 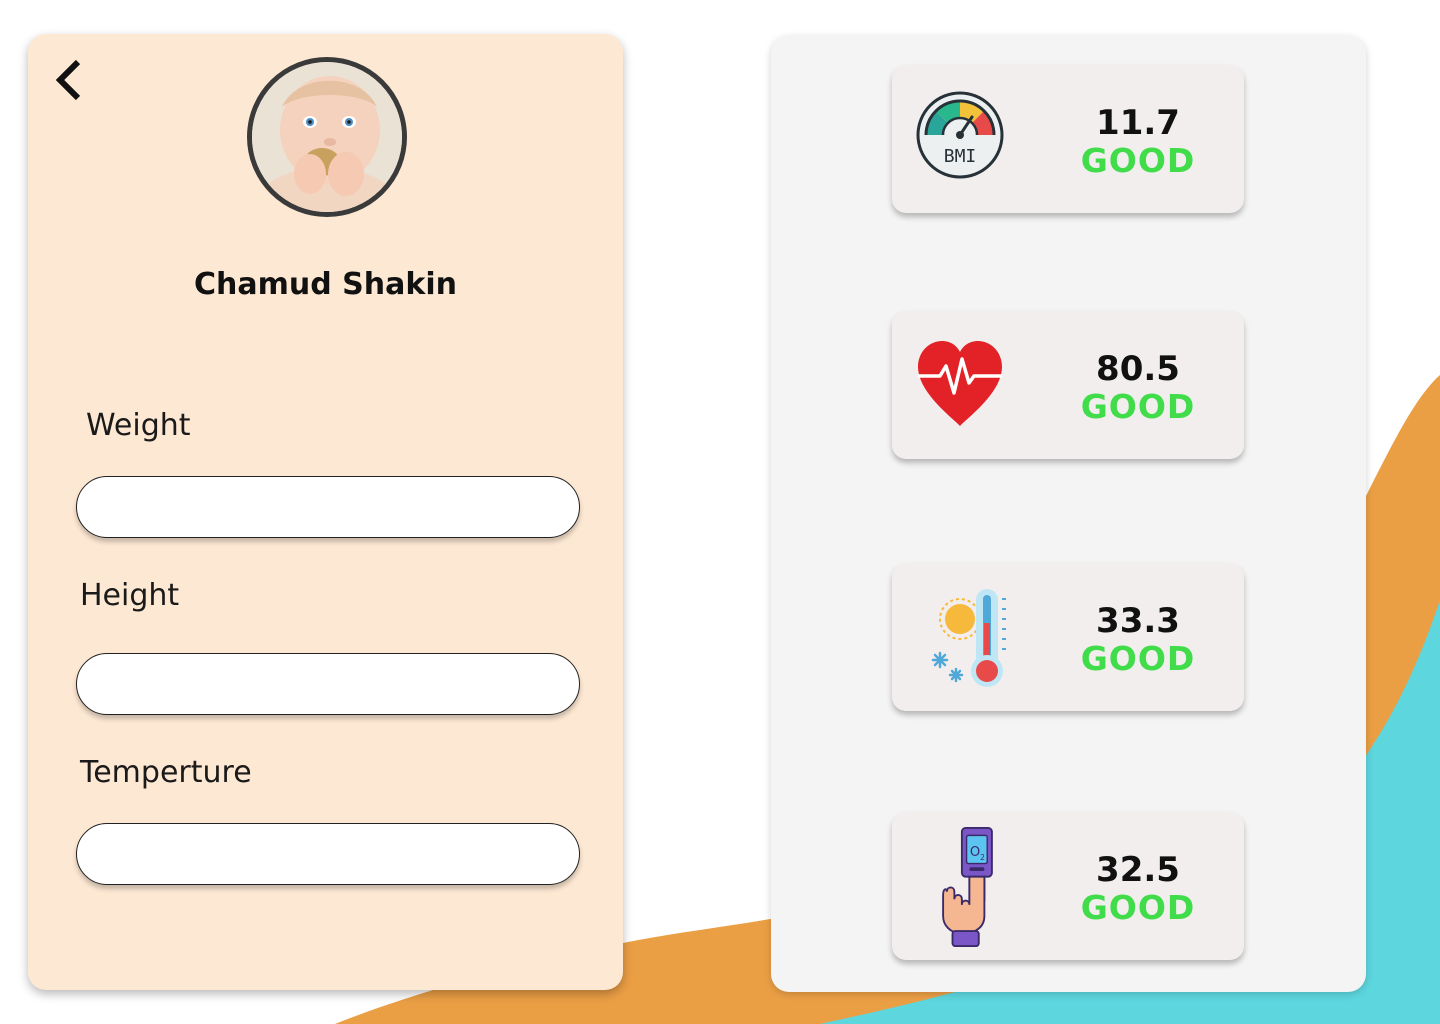 What do you see at coordinates (328, 507) in the screenshot?
I see `weight-input` at bounding box center [328, 507].